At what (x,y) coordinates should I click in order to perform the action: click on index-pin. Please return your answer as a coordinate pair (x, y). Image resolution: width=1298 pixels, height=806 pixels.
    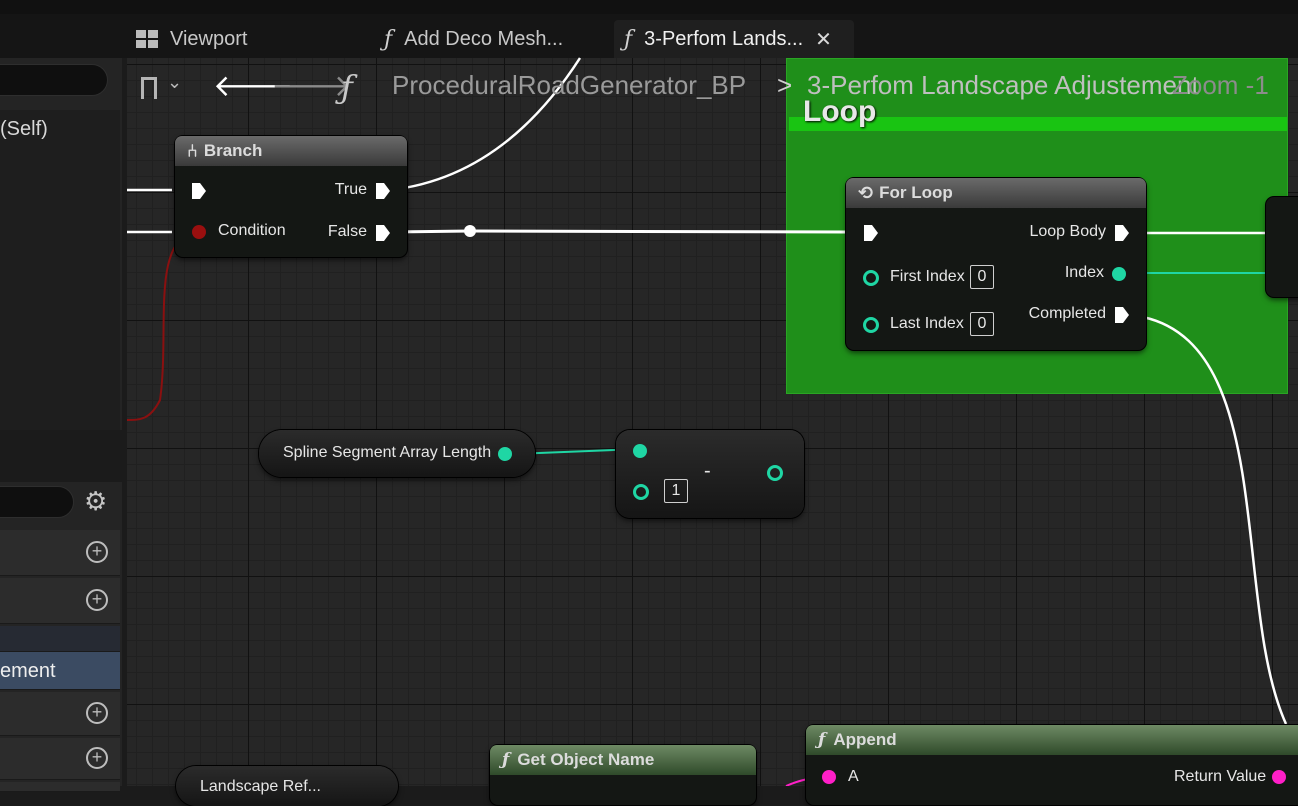
    Looking at the image, I should click on (1119, 274).